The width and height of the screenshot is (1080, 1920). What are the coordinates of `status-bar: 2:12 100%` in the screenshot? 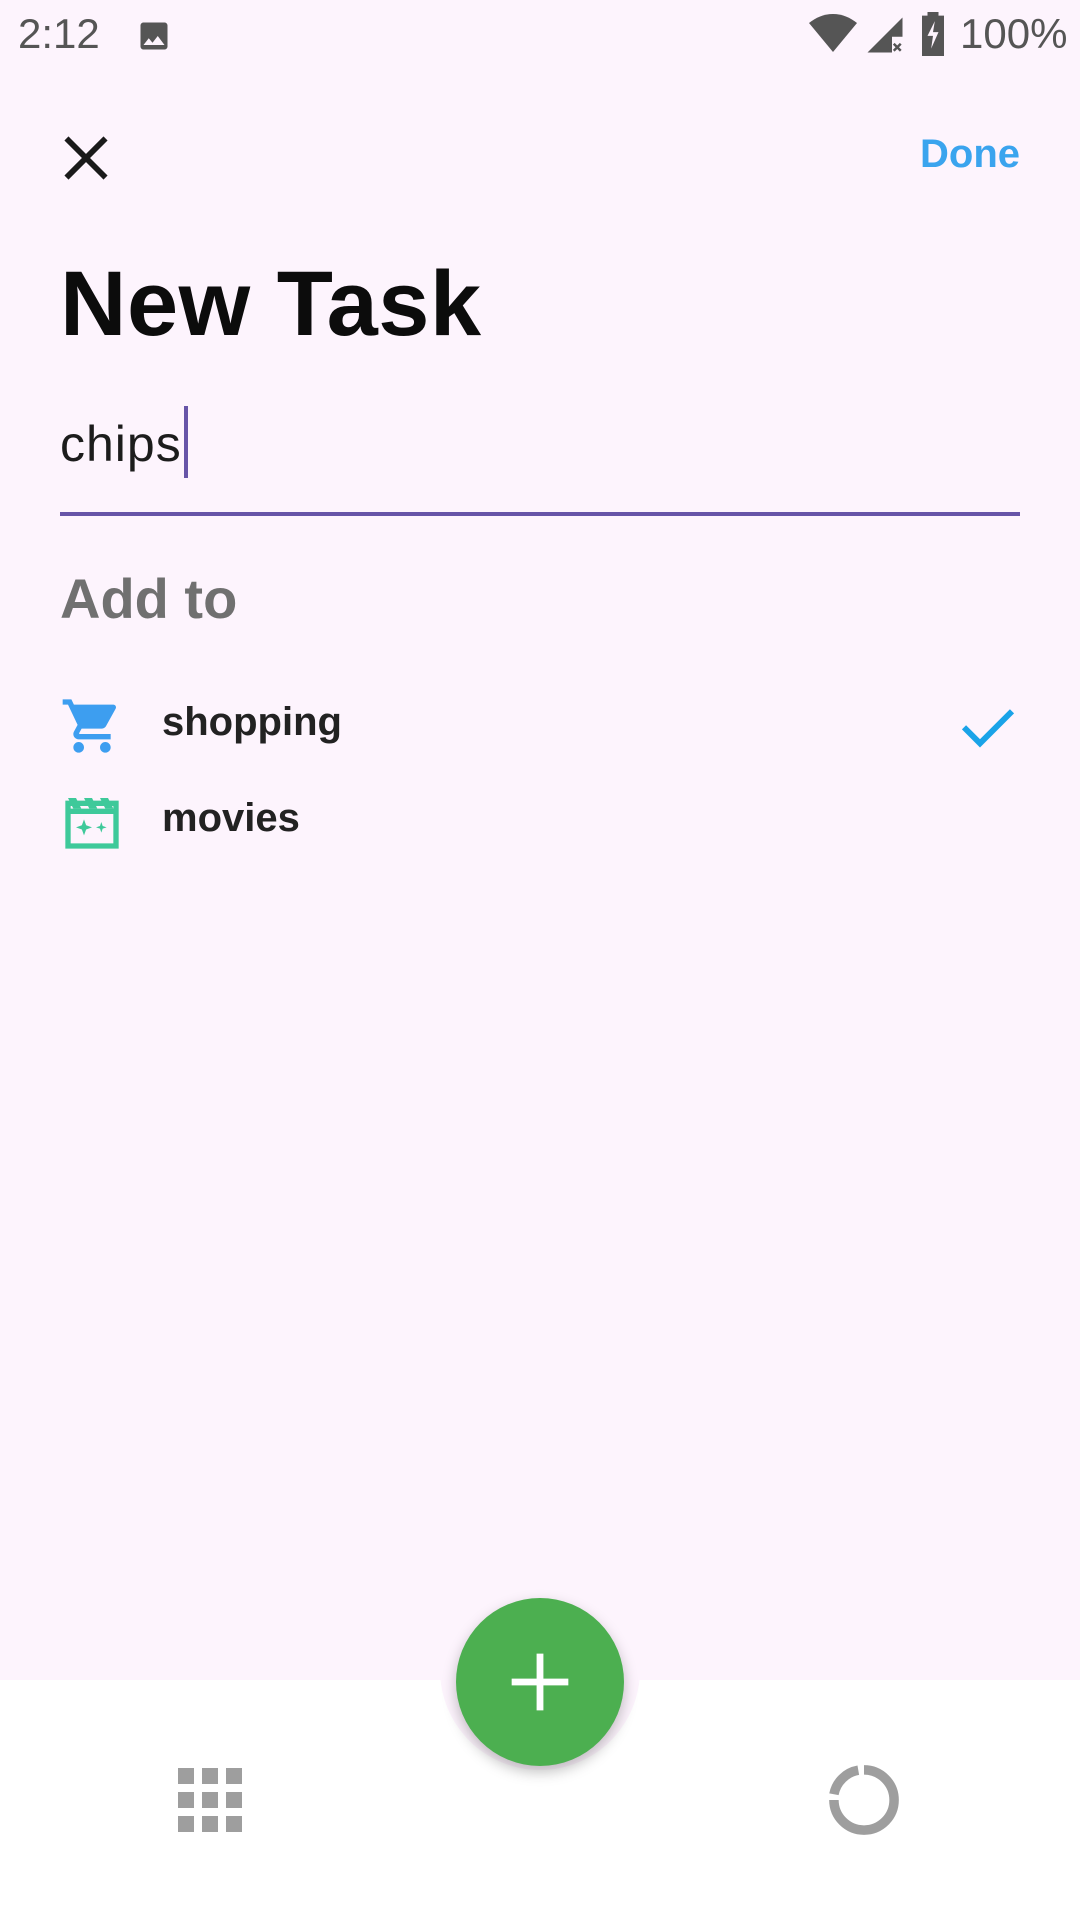 It's located at (540, 38).